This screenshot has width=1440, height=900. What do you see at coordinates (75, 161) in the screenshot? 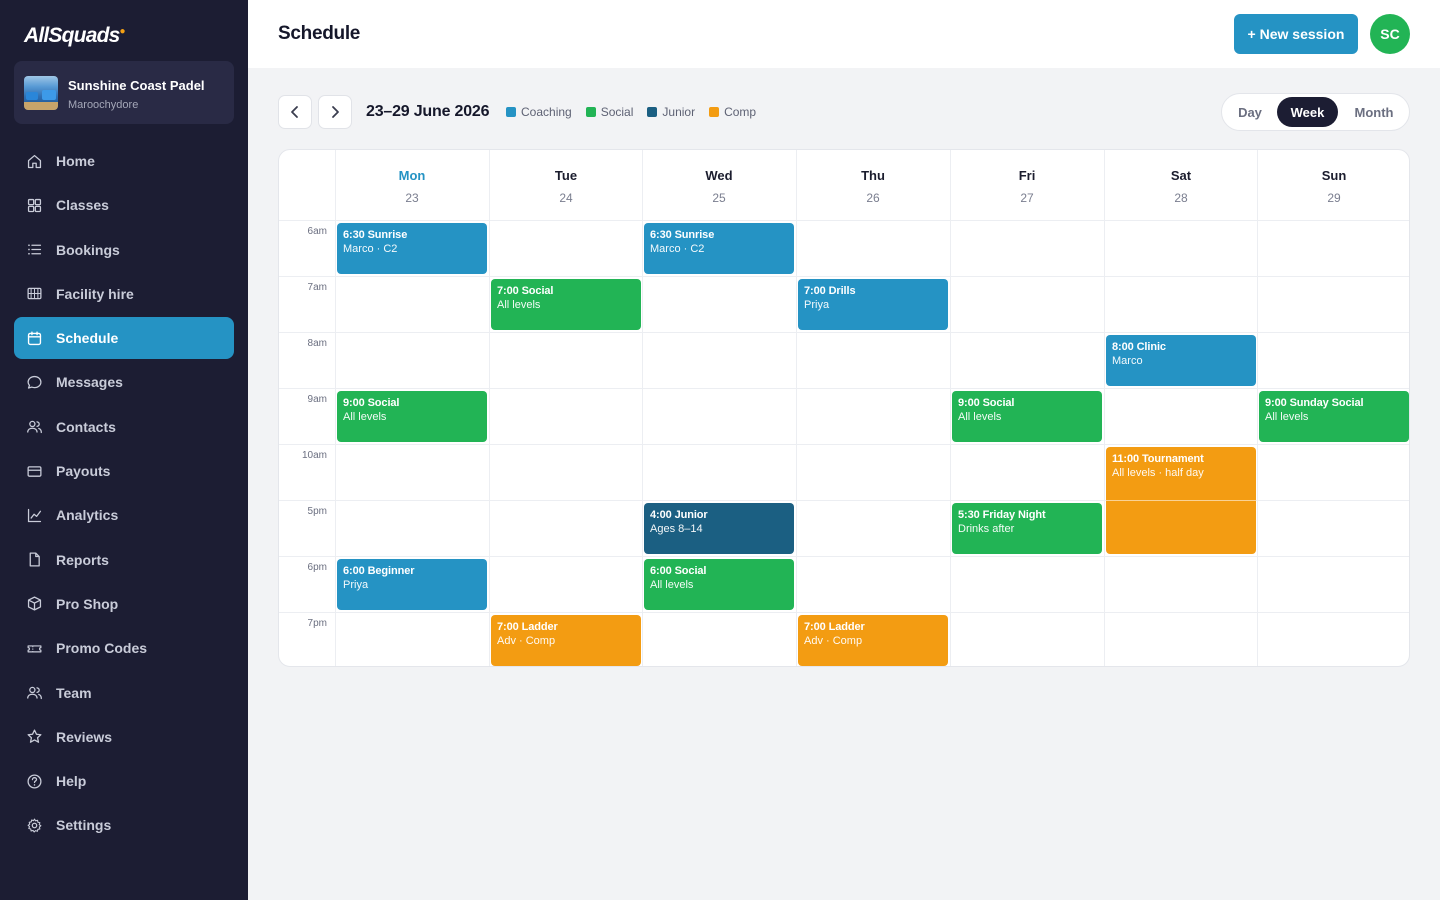
I see `sidebar-item-label: Home` at bounding box center [75, 161].